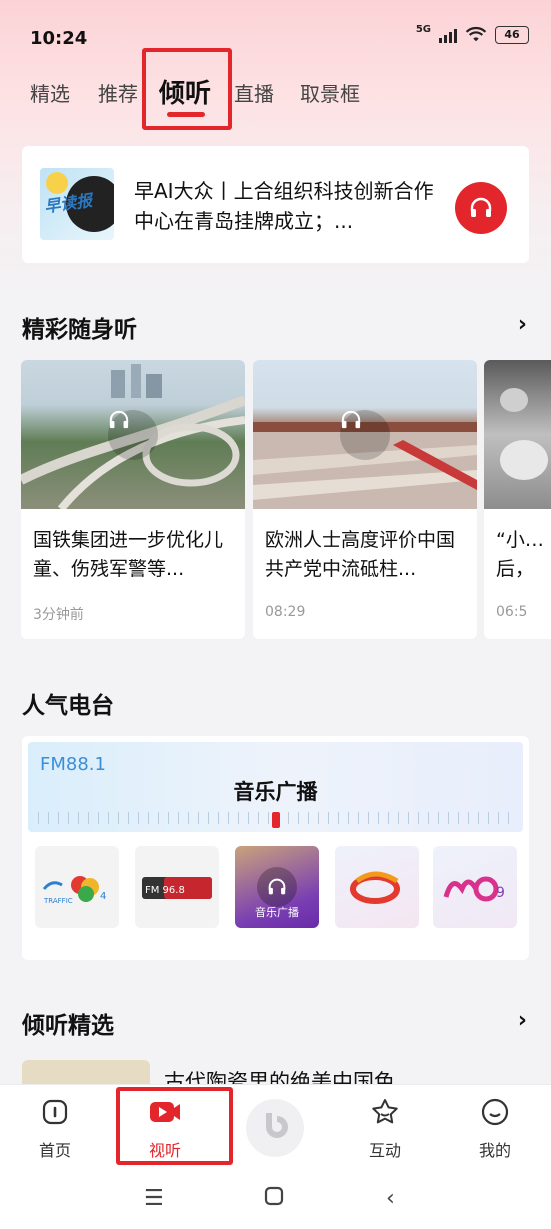 This screenshot has width=551, height=1229. What do you see at coordinates (50, 92) in the screenshot?
I see `tab-jingxuan: 精选` at bounding box center [50, 92].